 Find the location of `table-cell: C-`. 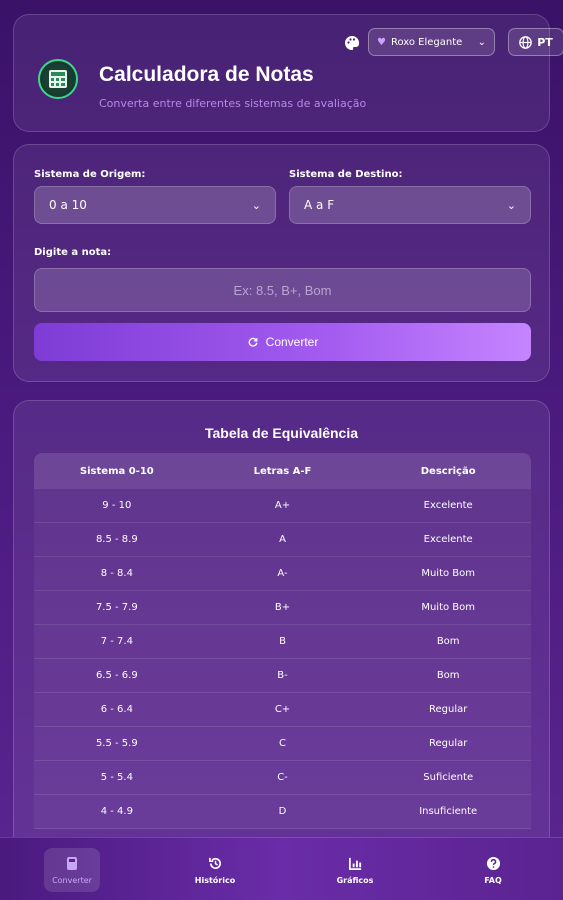

table-cell: C- is located at coordinates (282, 777).